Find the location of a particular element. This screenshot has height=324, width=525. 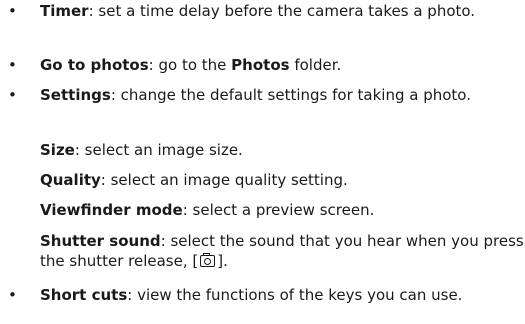

viewfinder-mode-desc: : select a preview screen. is located at coordinates (278, 210).